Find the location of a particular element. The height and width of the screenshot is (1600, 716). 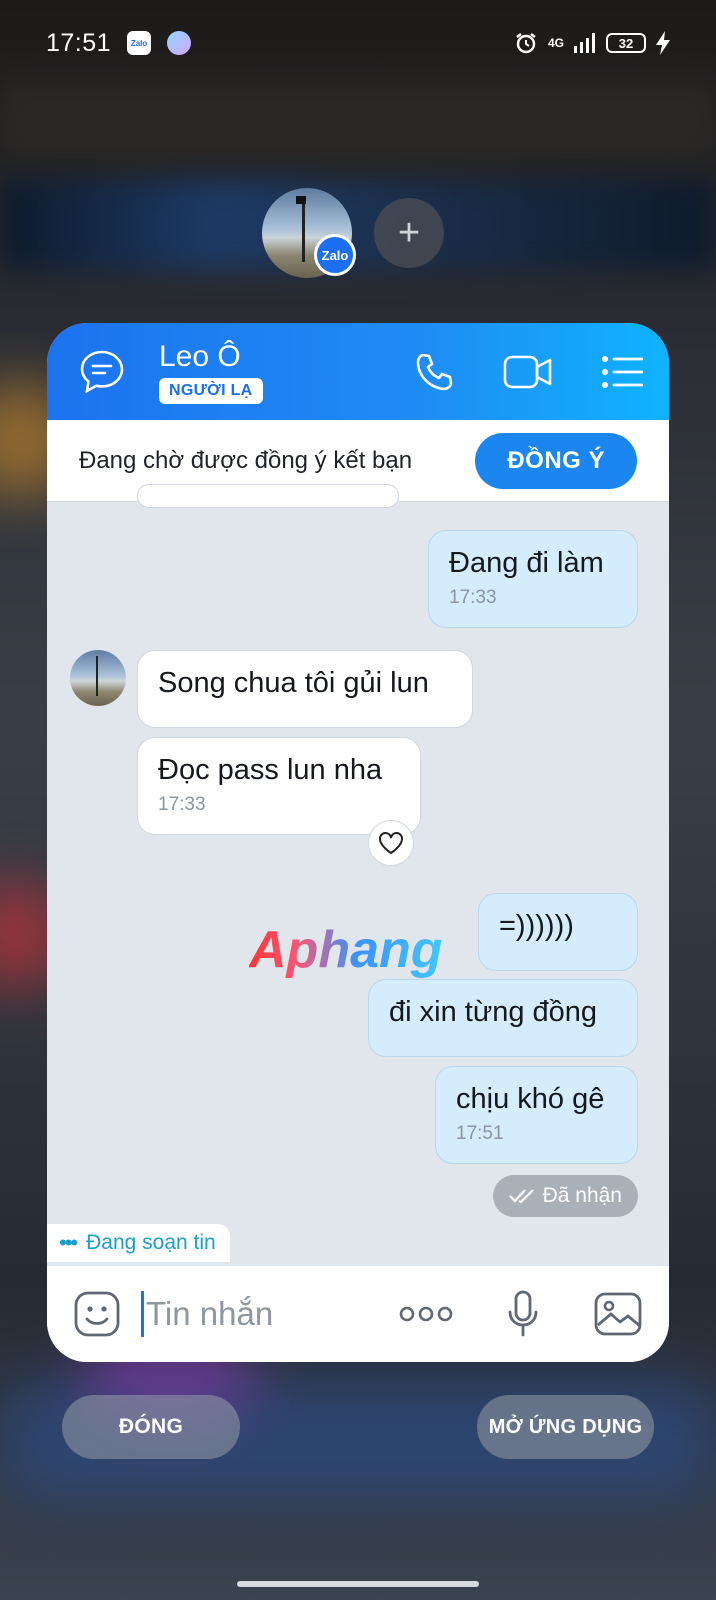

contact-name: Leo Ô is located at coordinates (200, 356).